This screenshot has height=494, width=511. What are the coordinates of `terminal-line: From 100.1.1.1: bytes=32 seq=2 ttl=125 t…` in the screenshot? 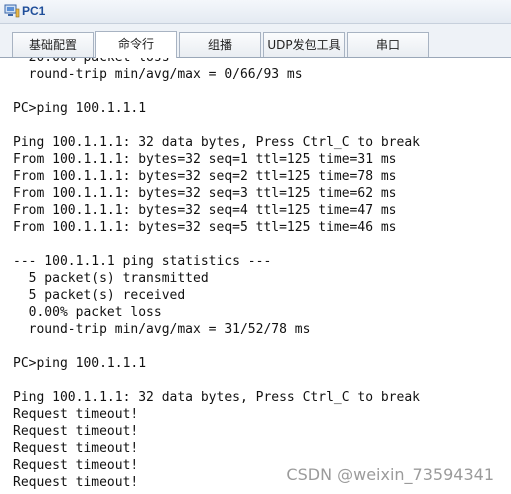 It's located at (205, 176).